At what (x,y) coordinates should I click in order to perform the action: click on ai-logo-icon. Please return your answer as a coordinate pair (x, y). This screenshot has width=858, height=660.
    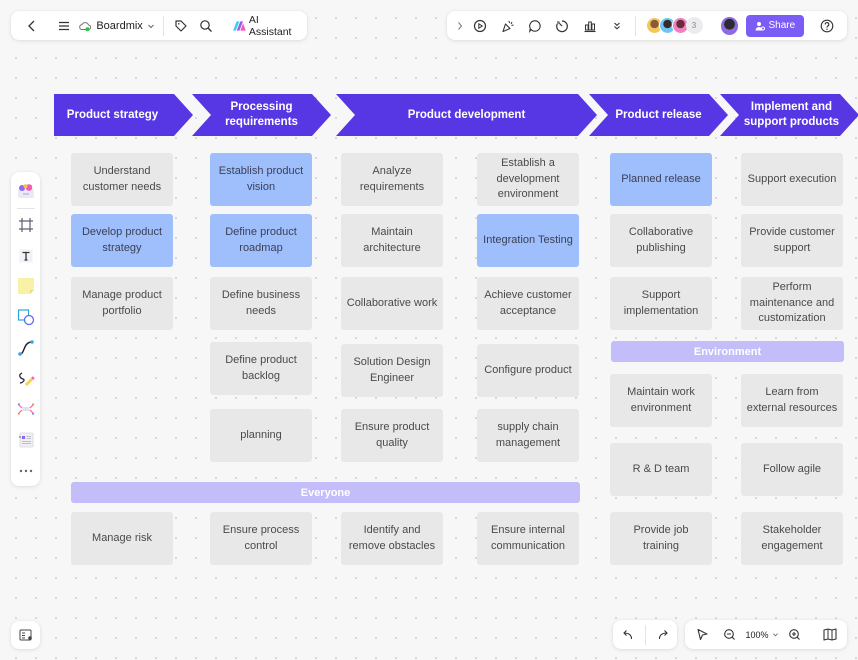
    Looking at the image, I should click on (239, 25).